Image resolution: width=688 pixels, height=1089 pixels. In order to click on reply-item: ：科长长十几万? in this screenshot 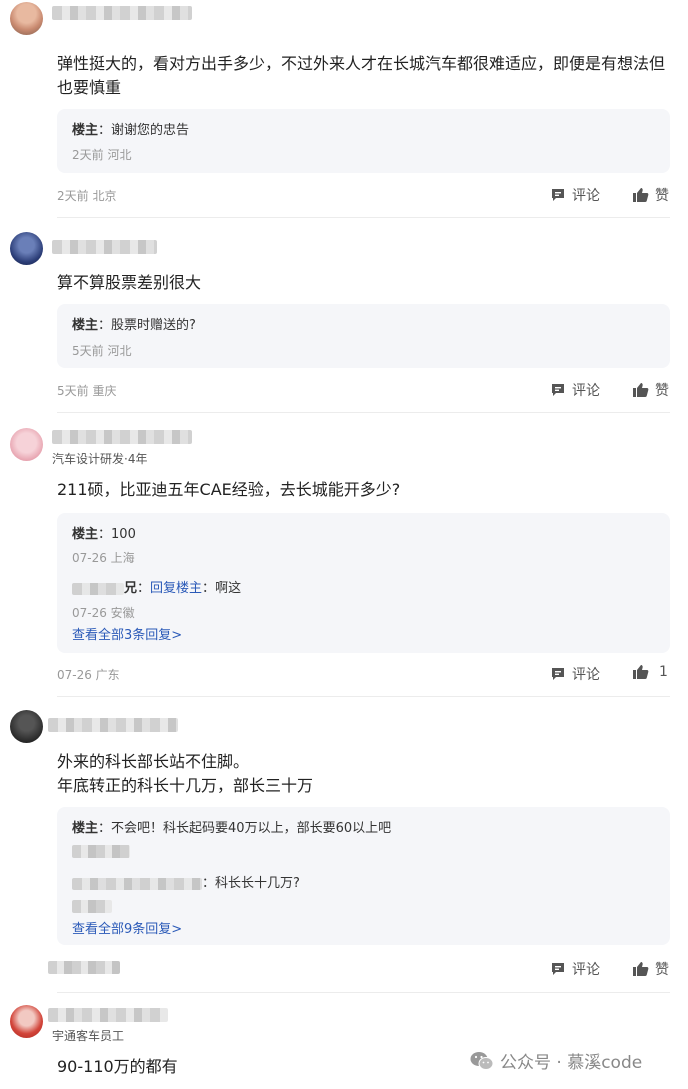, I will do `click(186, 881)`.